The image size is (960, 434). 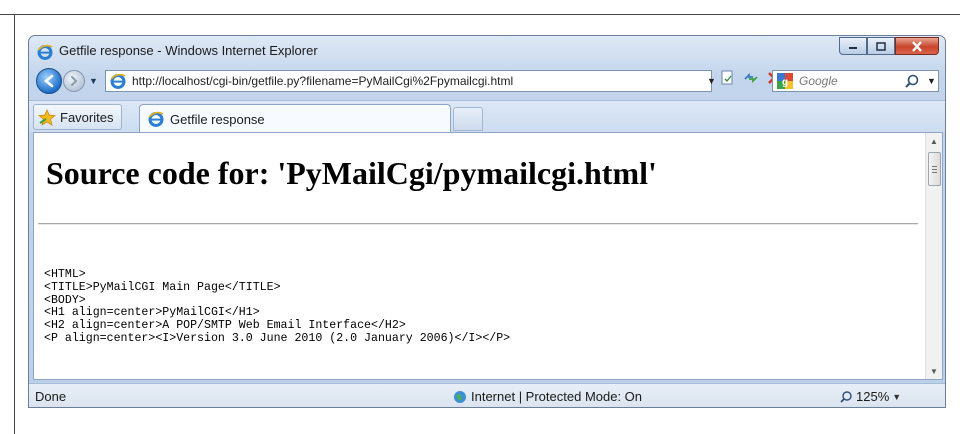 What do you see at coordinates (487, 116) in the screenshot?
I see `tab-bar: Favorites Getfile response` at bounding box center [487, 116].